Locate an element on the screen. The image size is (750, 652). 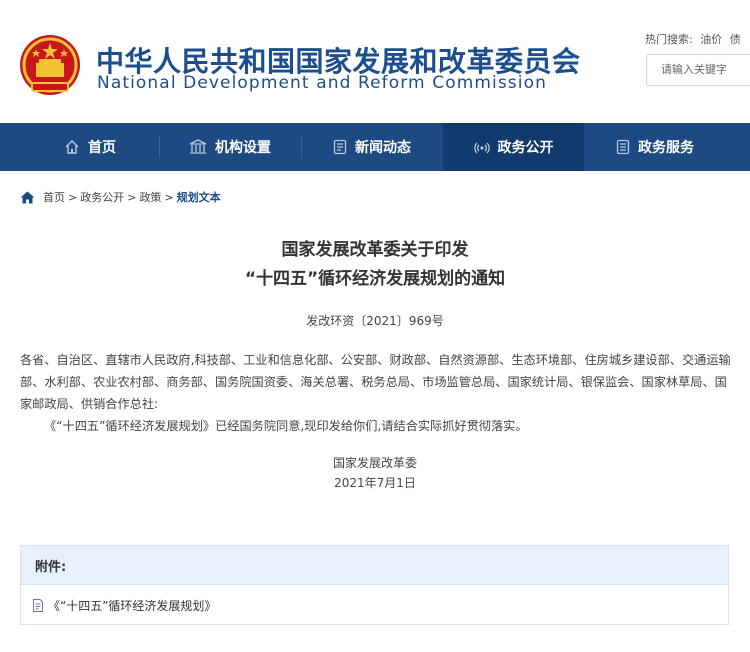
nav-item-home: 首页 is located at coordinates (90, 147).